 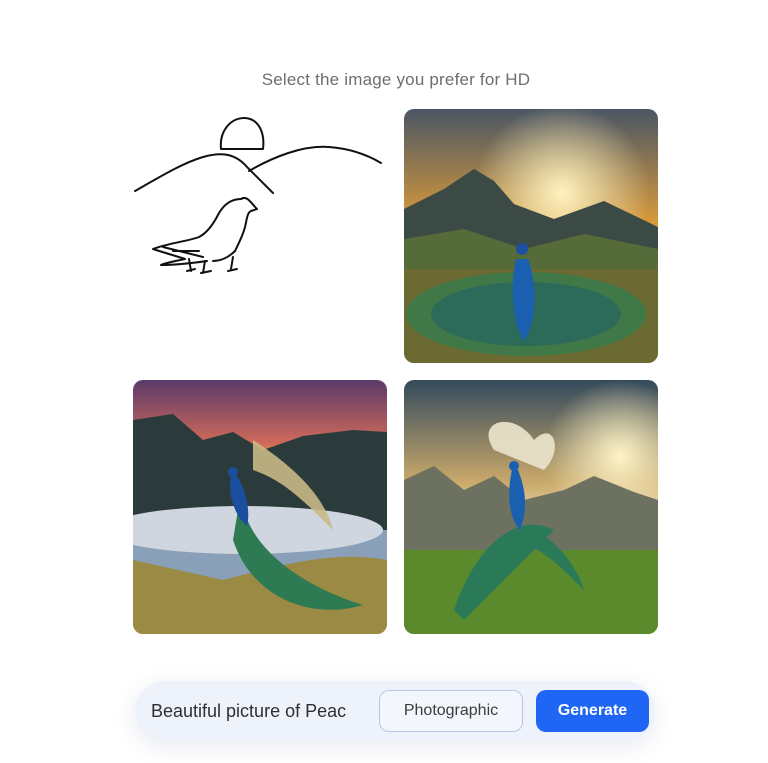 I want to click on prompt-bar: Photographic Generate, so click(x=395, y=711).